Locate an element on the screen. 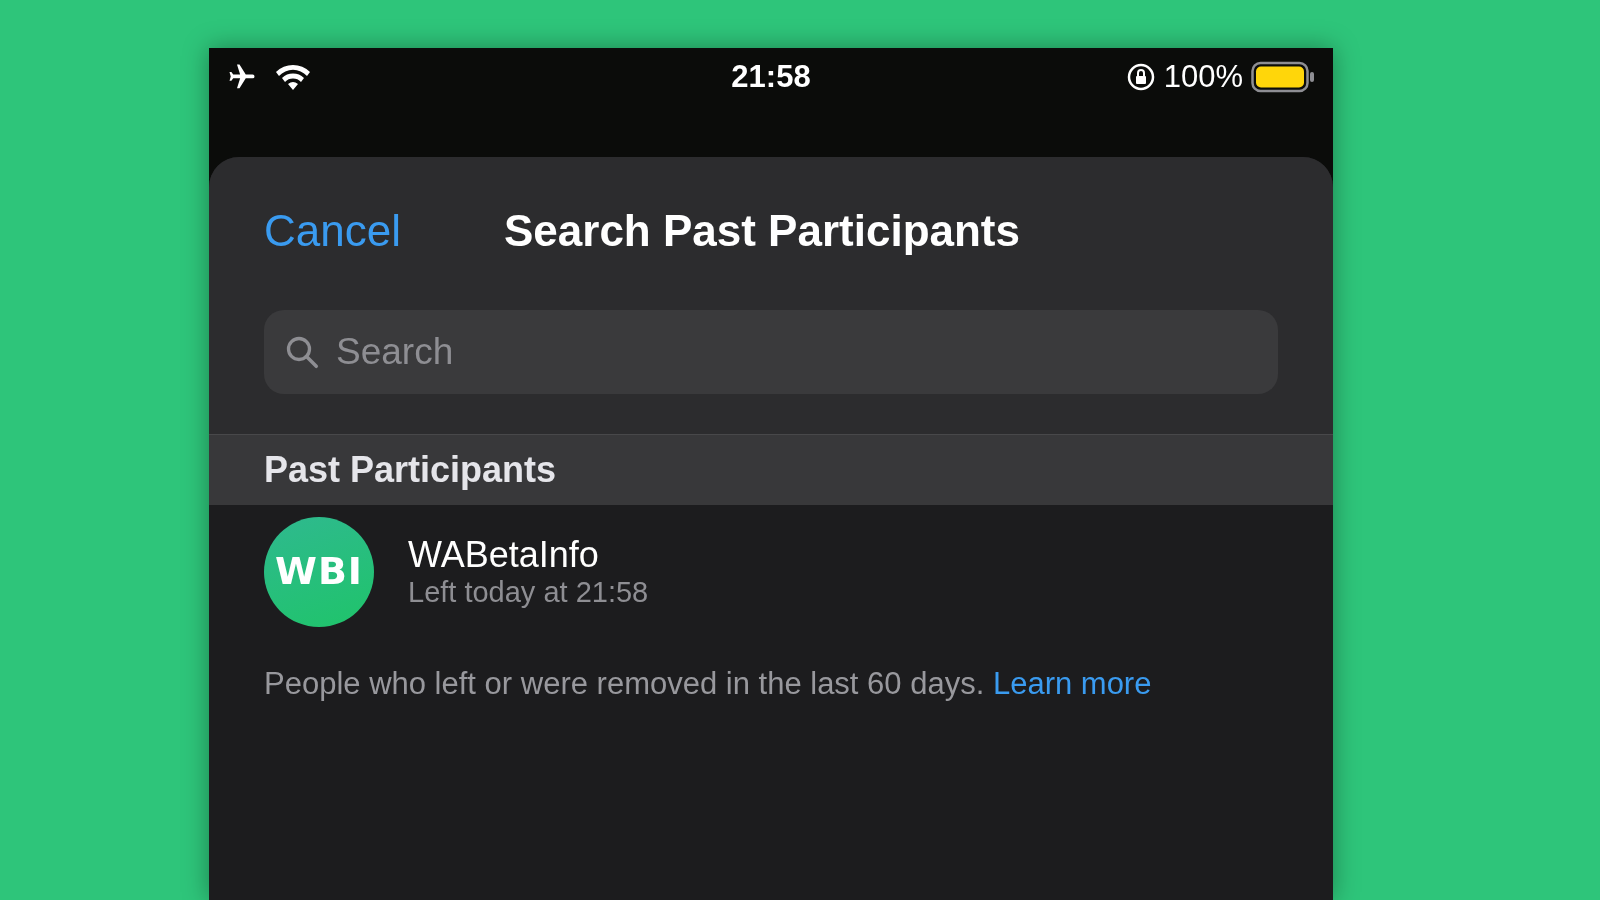 This screenshot has width=1600, height=900. search-field: Search is located at coordinates (771, 351).